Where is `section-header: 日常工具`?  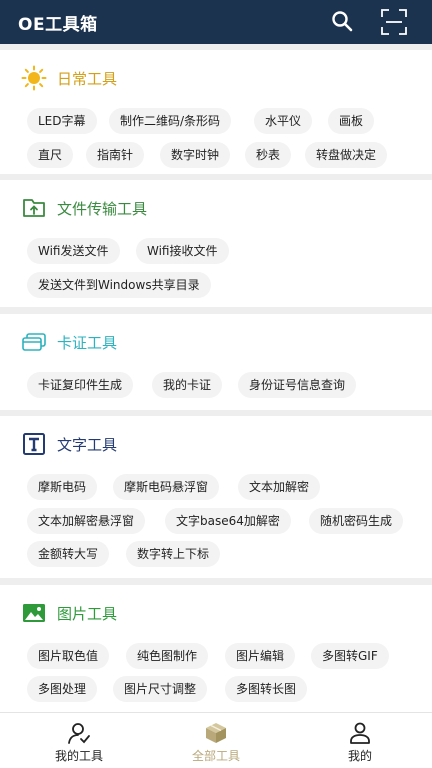 section-header: 日常工具 is located at coordinates (68, 78).